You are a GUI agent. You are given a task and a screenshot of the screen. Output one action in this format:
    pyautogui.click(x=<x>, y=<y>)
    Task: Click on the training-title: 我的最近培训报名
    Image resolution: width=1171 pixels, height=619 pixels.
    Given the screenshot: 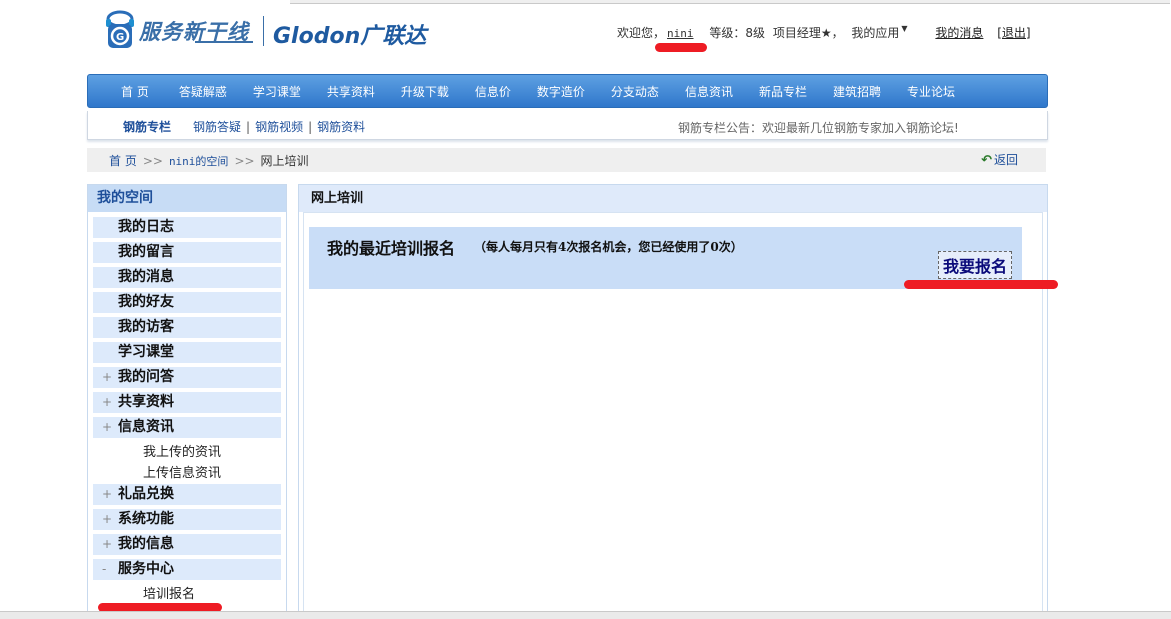 What is the action you would take?
    pyautogui.click(x=391, y=248)
    